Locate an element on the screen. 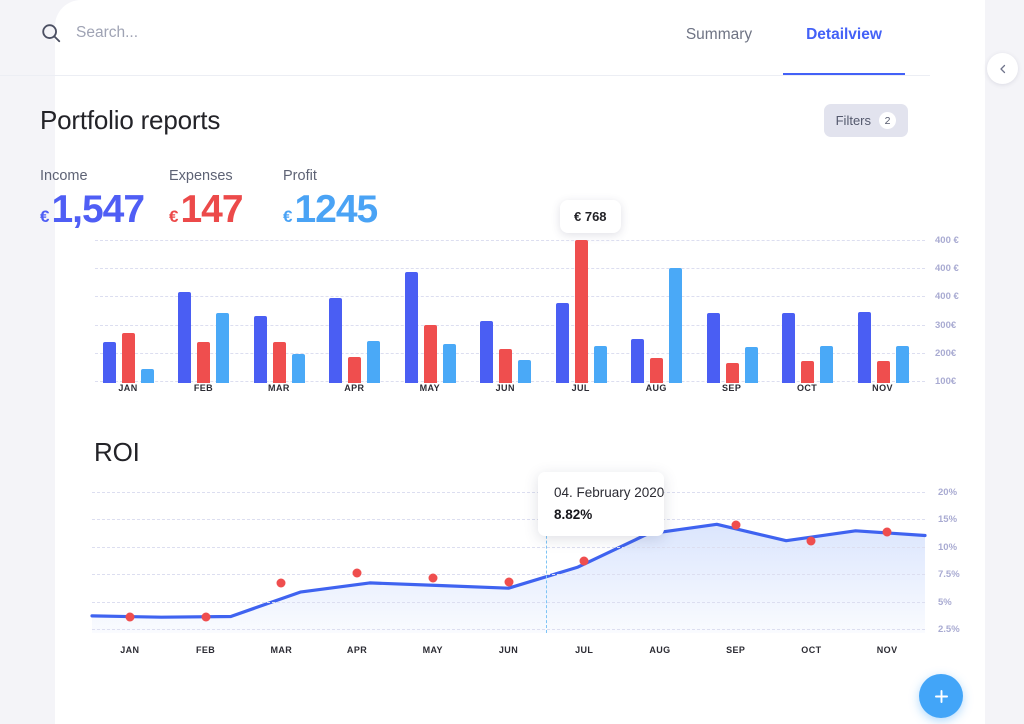  bar-y-tick-label: 200€ is located at coordinates (946, 353).